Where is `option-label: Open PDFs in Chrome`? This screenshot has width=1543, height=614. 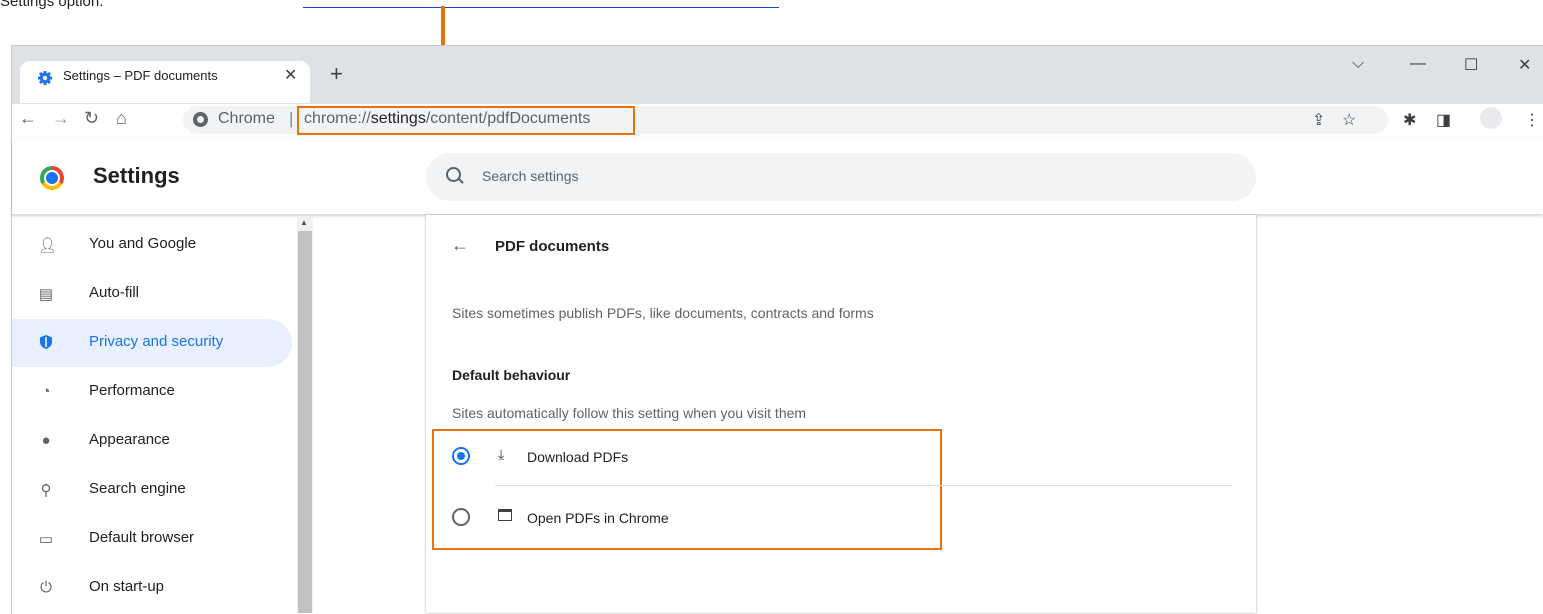 option-label: Open PDFs in Chrome is located at coordinates (598, 518).